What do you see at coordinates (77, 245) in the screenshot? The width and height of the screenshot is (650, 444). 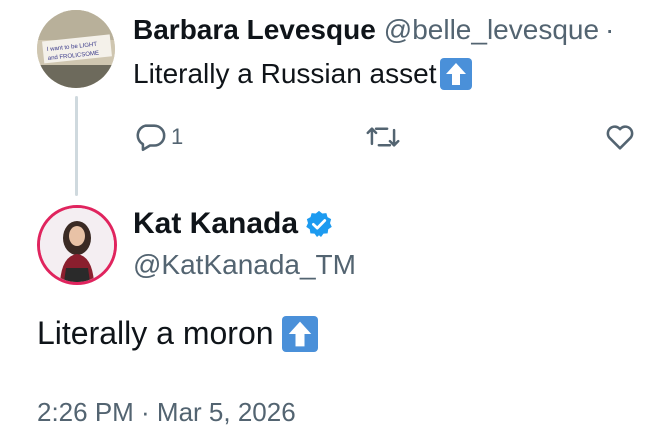 I see `avatar` at bounding box center [77, 245].